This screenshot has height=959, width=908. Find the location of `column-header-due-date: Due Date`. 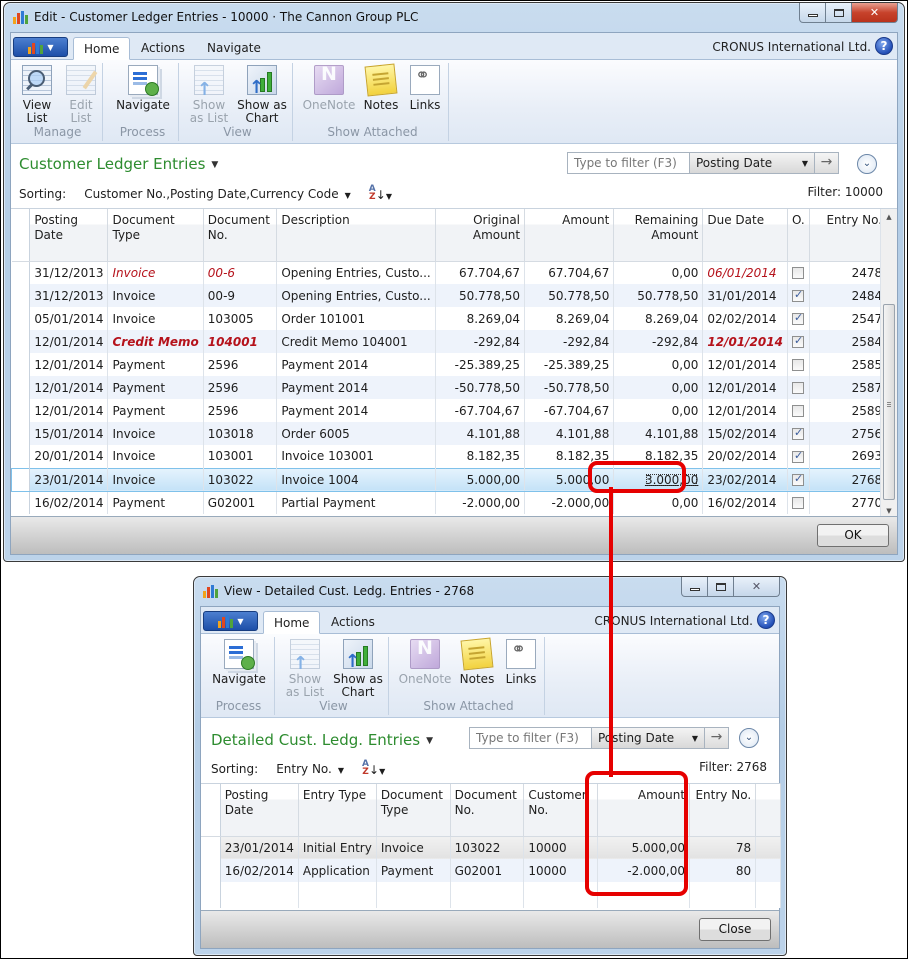

column-header-due-date: Due Date is located at coordinates (745, 235).